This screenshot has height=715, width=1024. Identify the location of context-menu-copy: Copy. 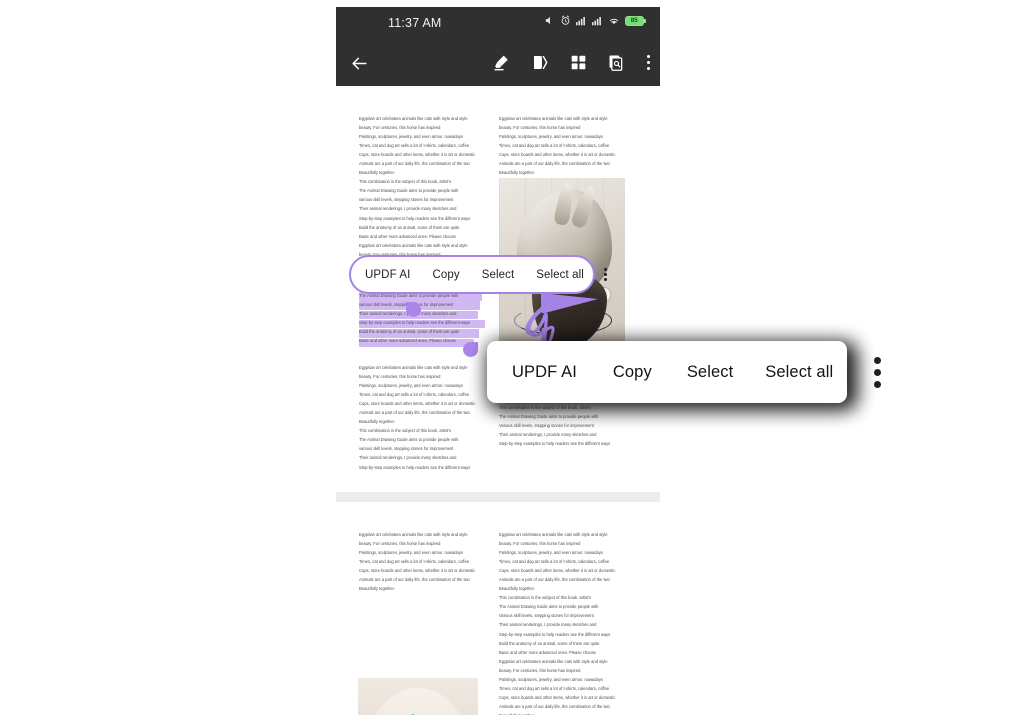
(445, 275).